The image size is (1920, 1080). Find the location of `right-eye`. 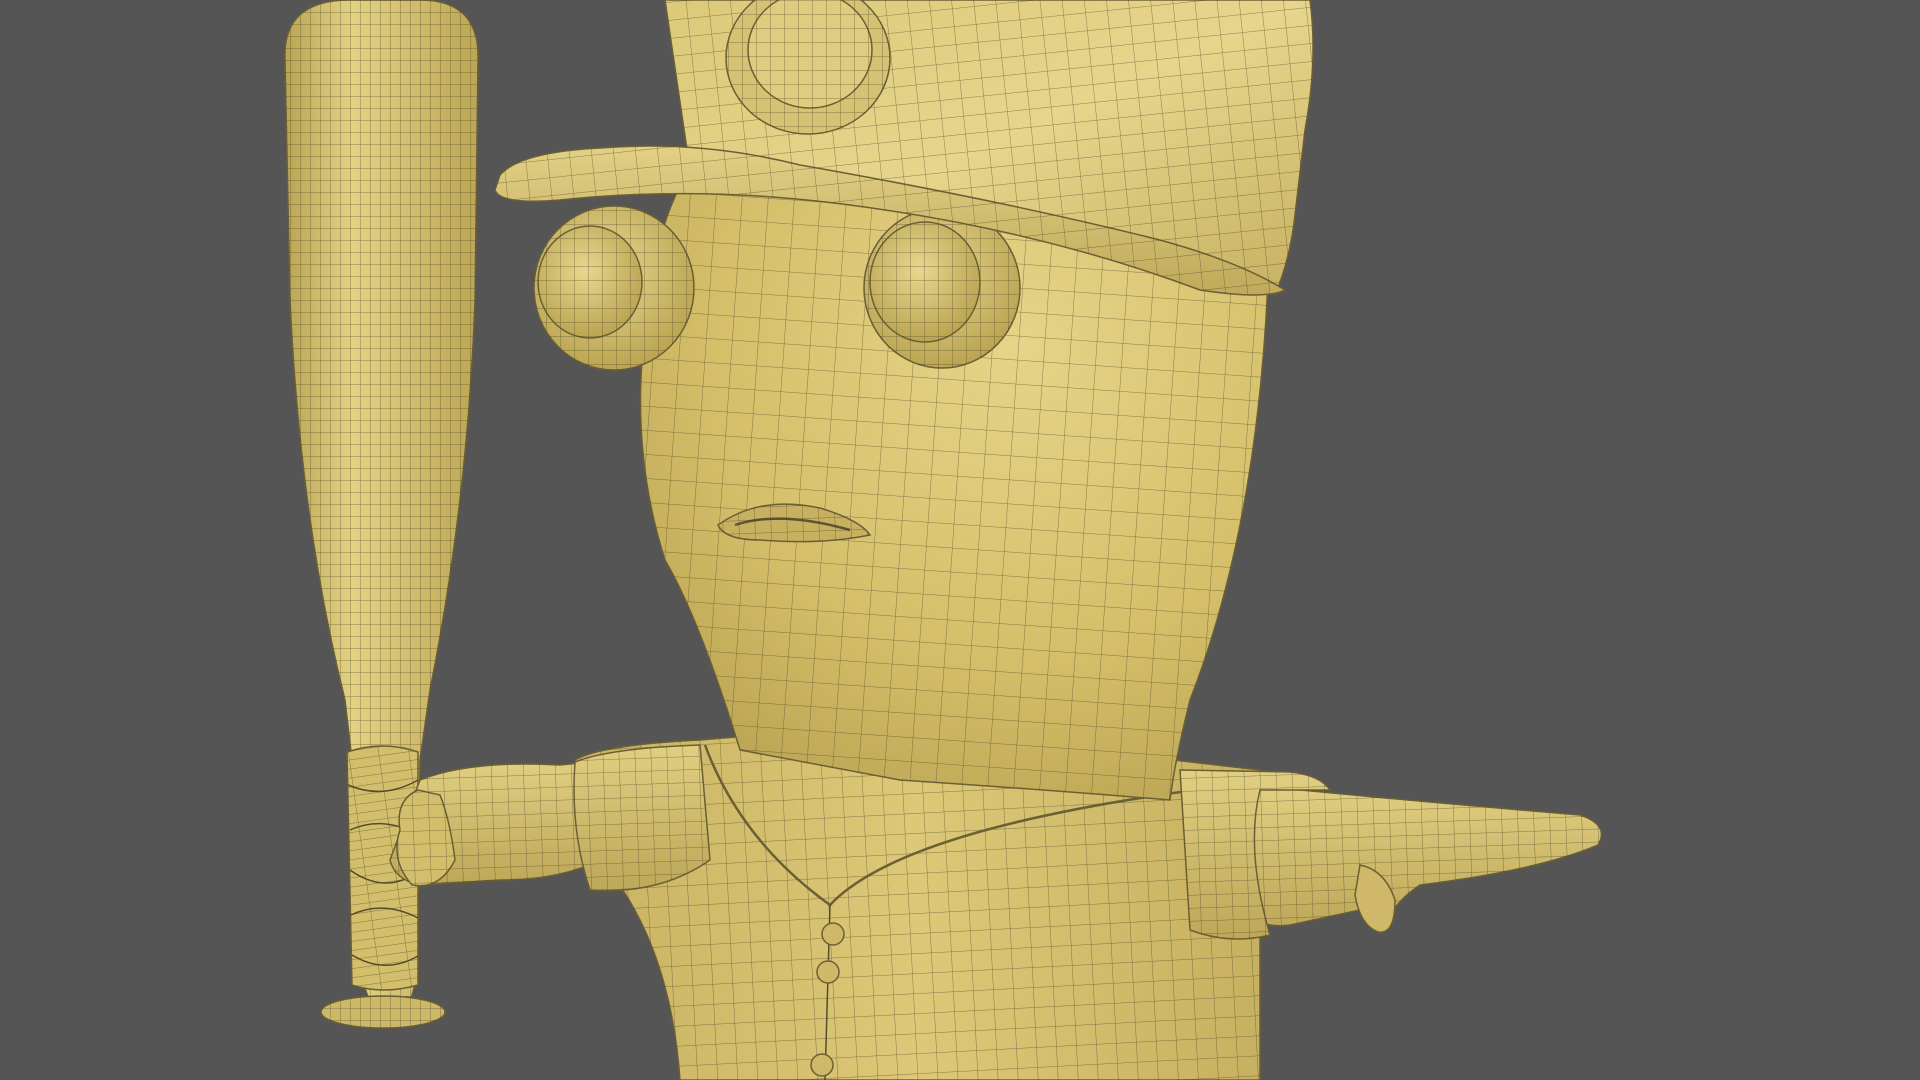

right-eye is located at coordinates (942, 288).